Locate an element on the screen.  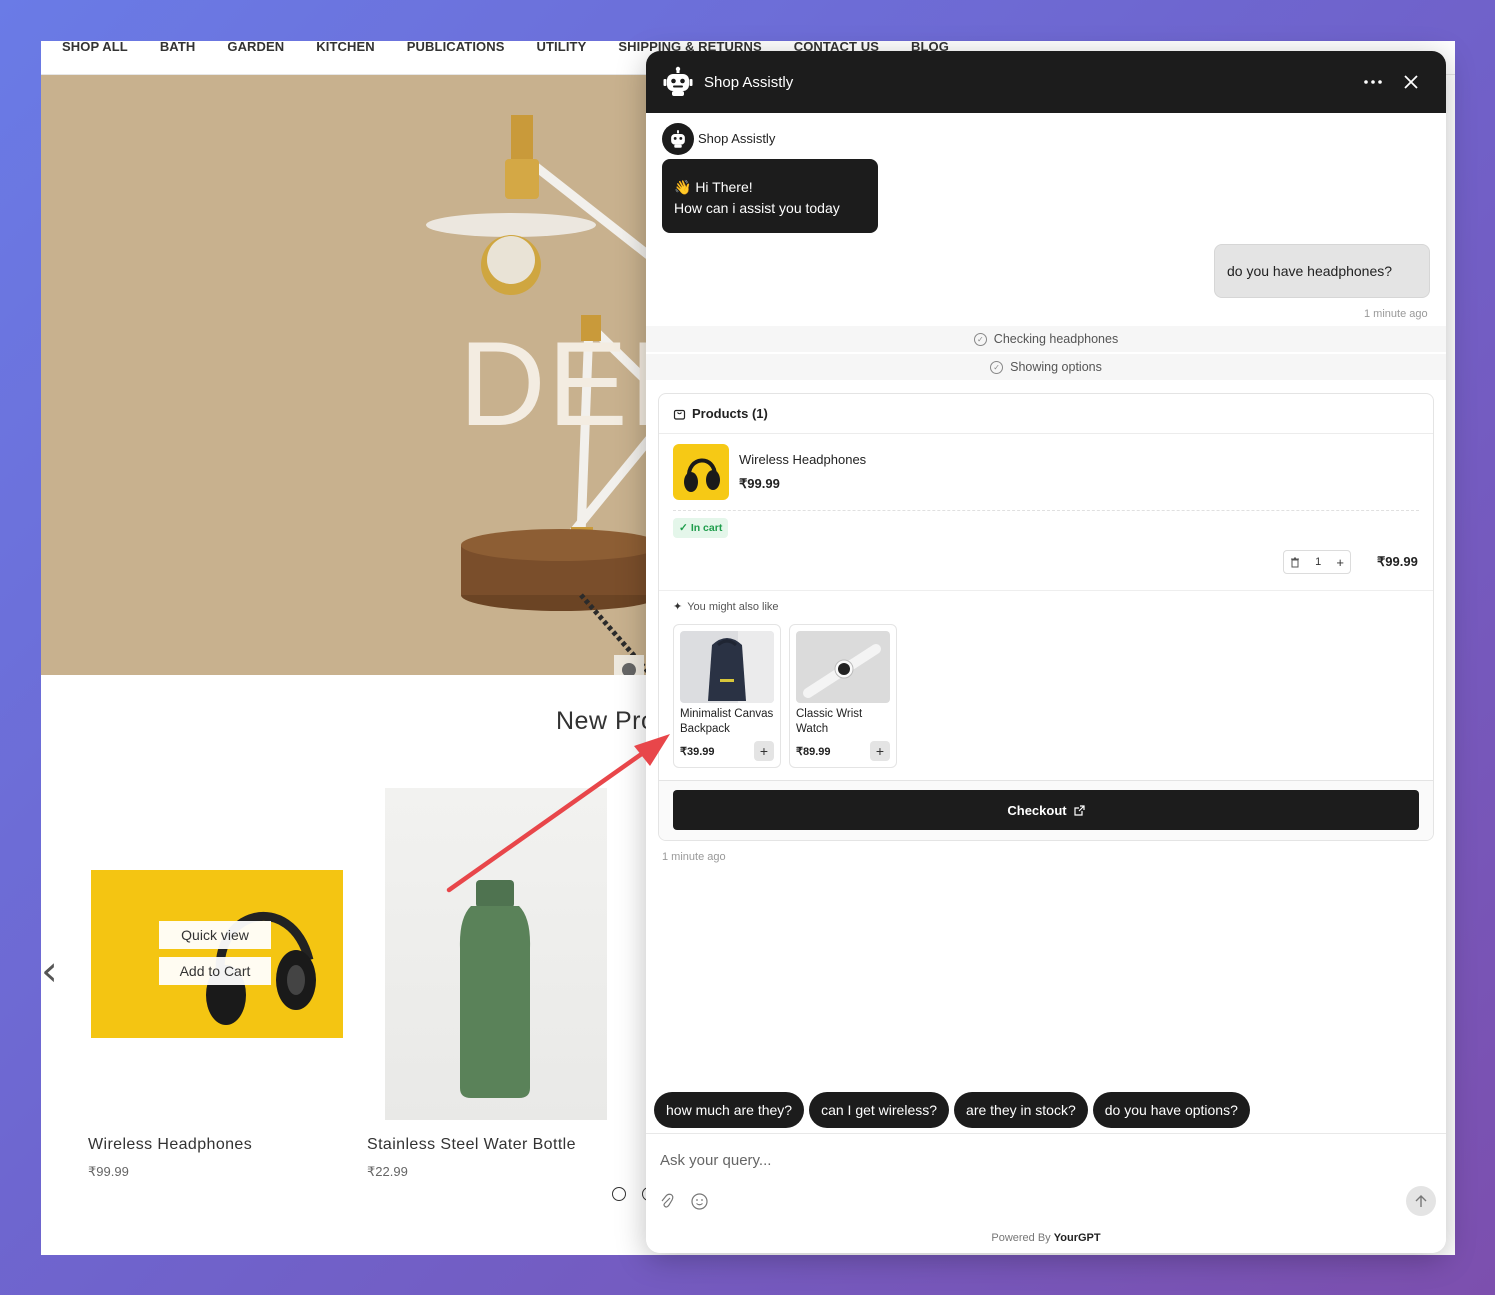
bot-avatar is located at coordinates (678, 139).